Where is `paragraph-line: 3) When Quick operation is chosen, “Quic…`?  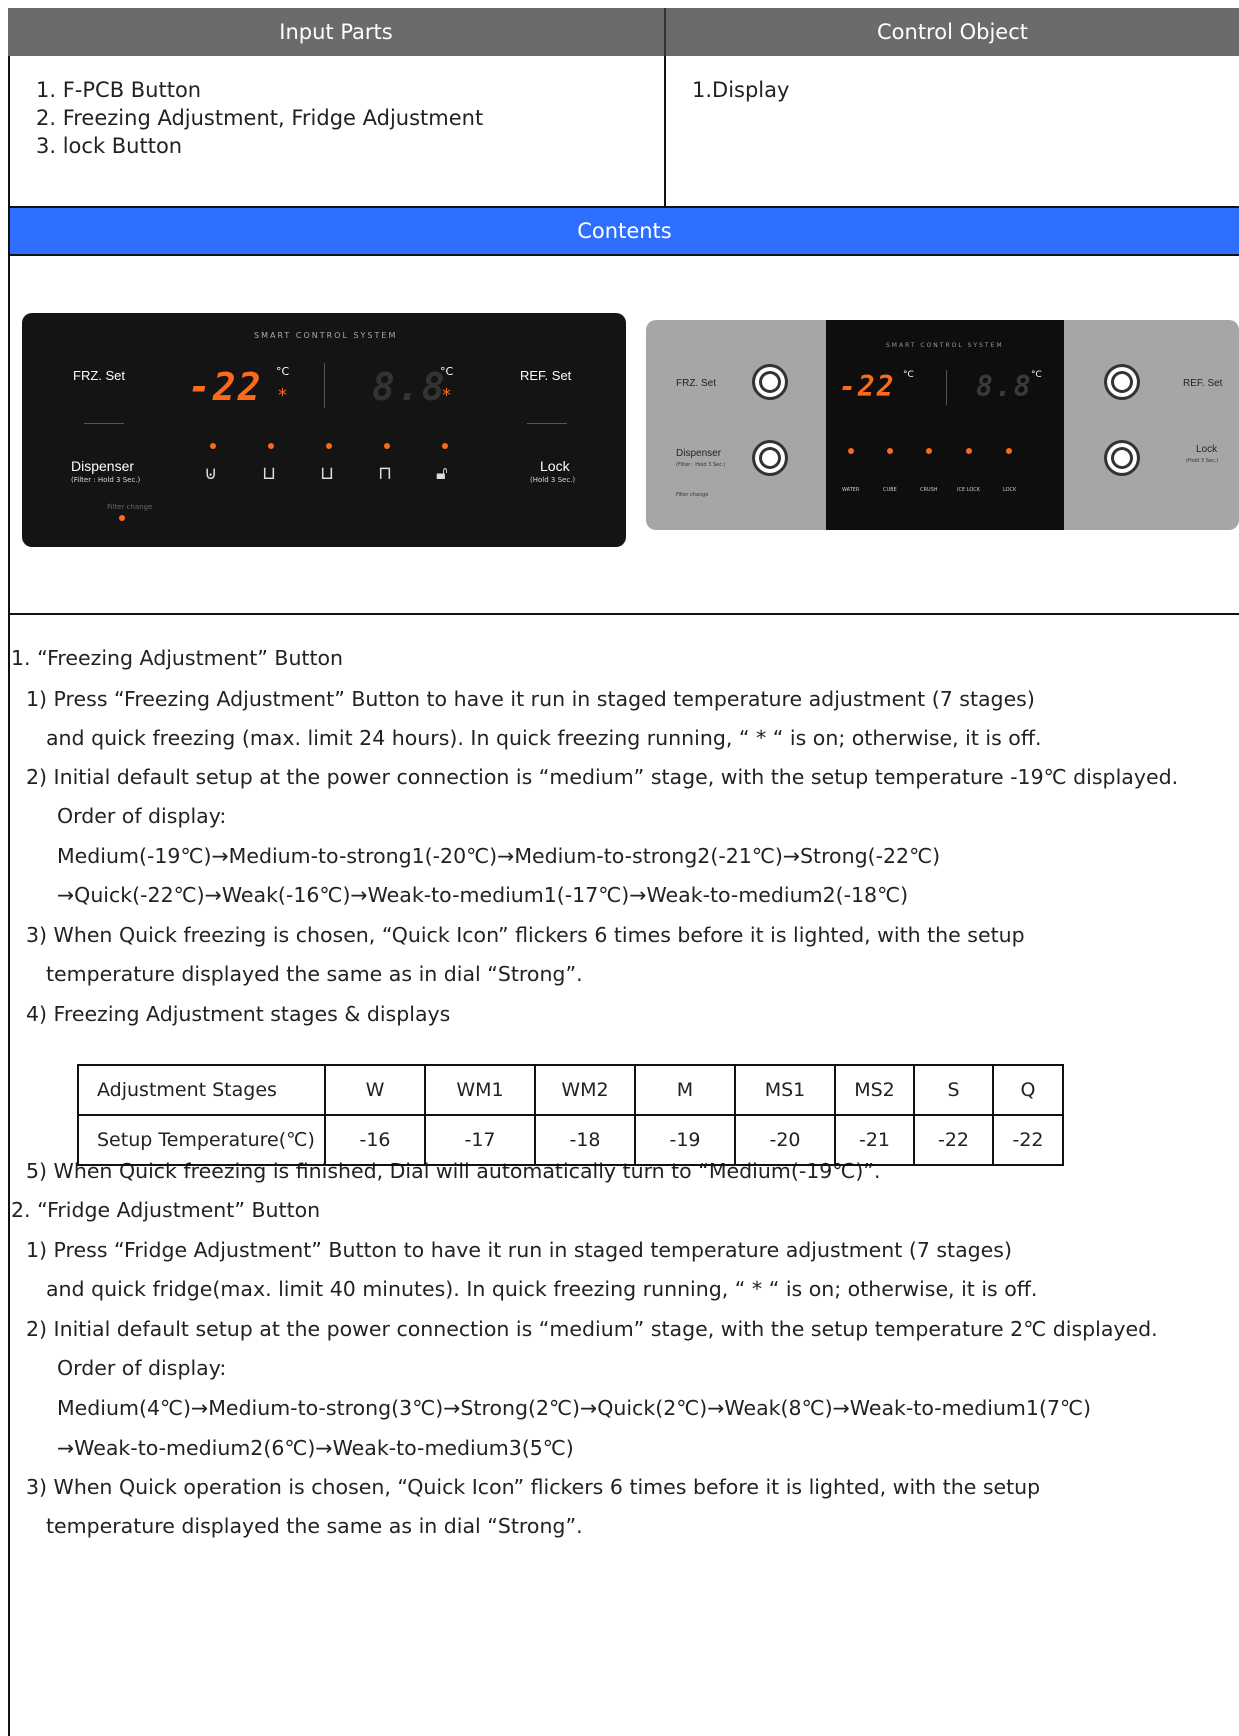 paragraph-line: 3) When Quick operation is chosen, “Quic… is located at coordinates (533, 1487).